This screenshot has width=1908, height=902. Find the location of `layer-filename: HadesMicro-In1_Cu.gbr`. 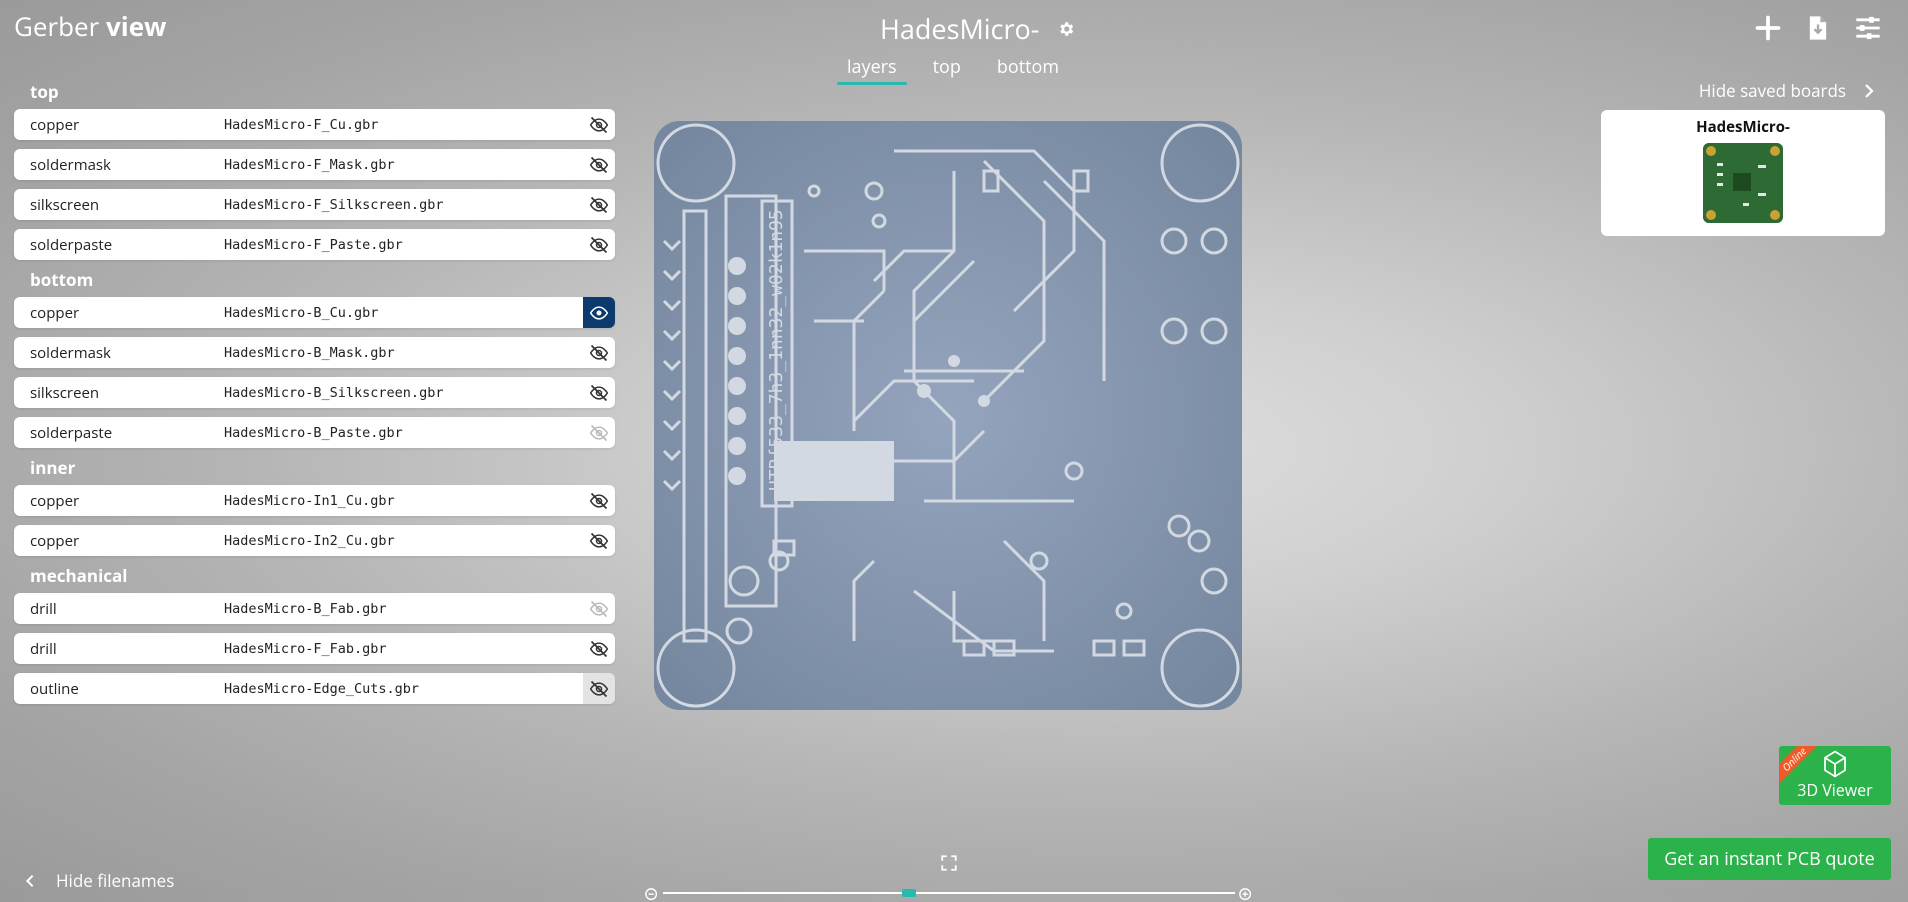

layer-filename: HadesMicro-In1_Cu.gbr is located at coordinates (309, 500).